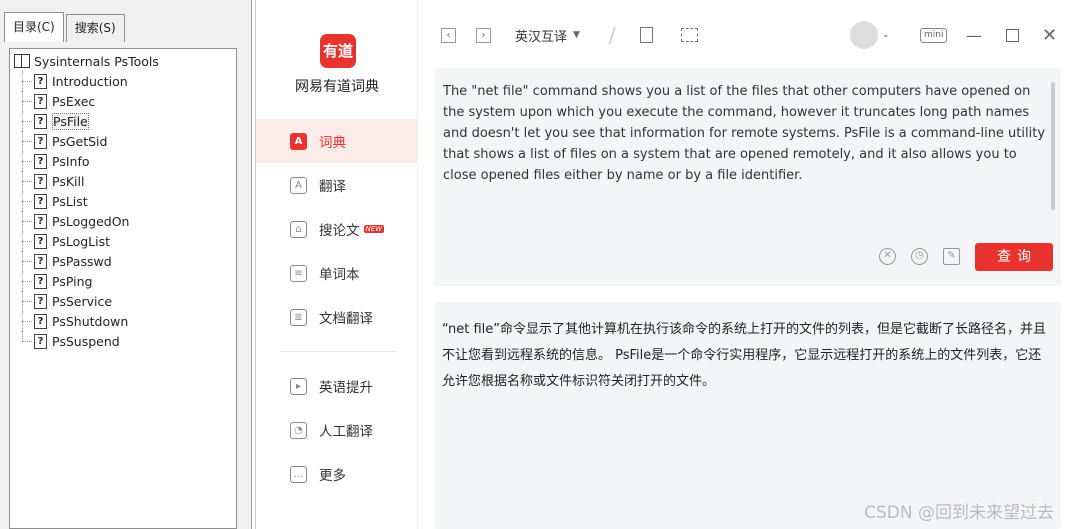 The width and height of the screenshot is (1070, 529). What do you see at coordinates (125, 301) in the screenshot?
I see `tree-item: ? PsService` at bounding box center [125, 301].